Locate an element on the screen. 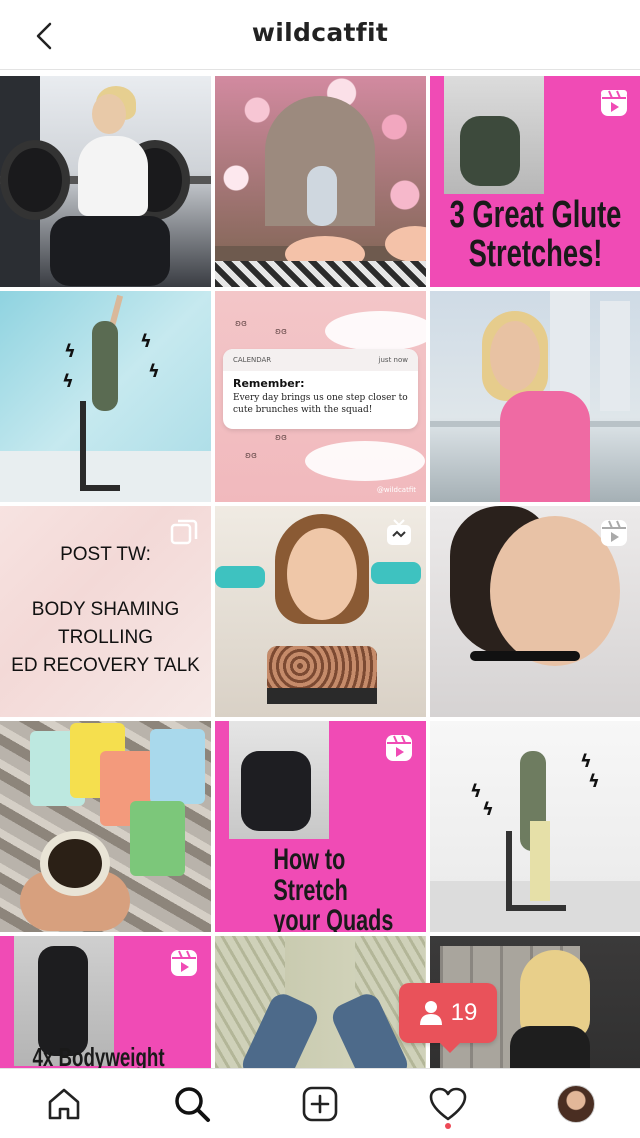  post-caption-overlay: 3 Great Glute Stretches! is located at coordinates (535, 234).